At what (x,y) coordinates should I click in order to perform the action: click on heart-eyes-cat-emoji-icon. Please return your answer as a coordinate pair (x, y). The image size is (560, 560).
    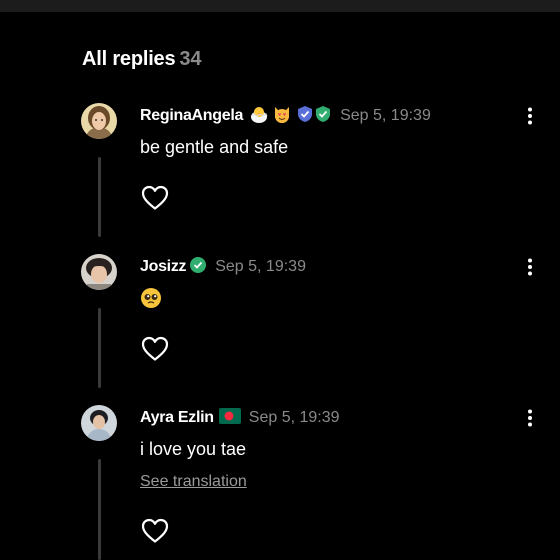
    Looking at the image, I should click on (282, 116).